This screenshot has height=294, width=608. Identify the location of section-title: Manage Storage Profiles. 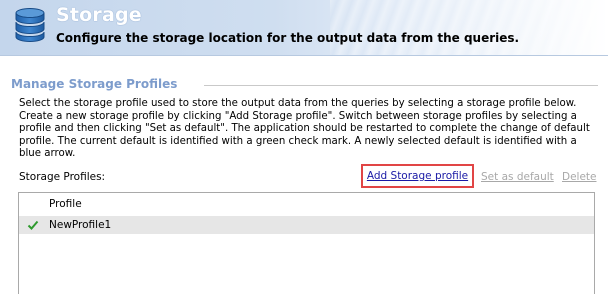
(94, 84).